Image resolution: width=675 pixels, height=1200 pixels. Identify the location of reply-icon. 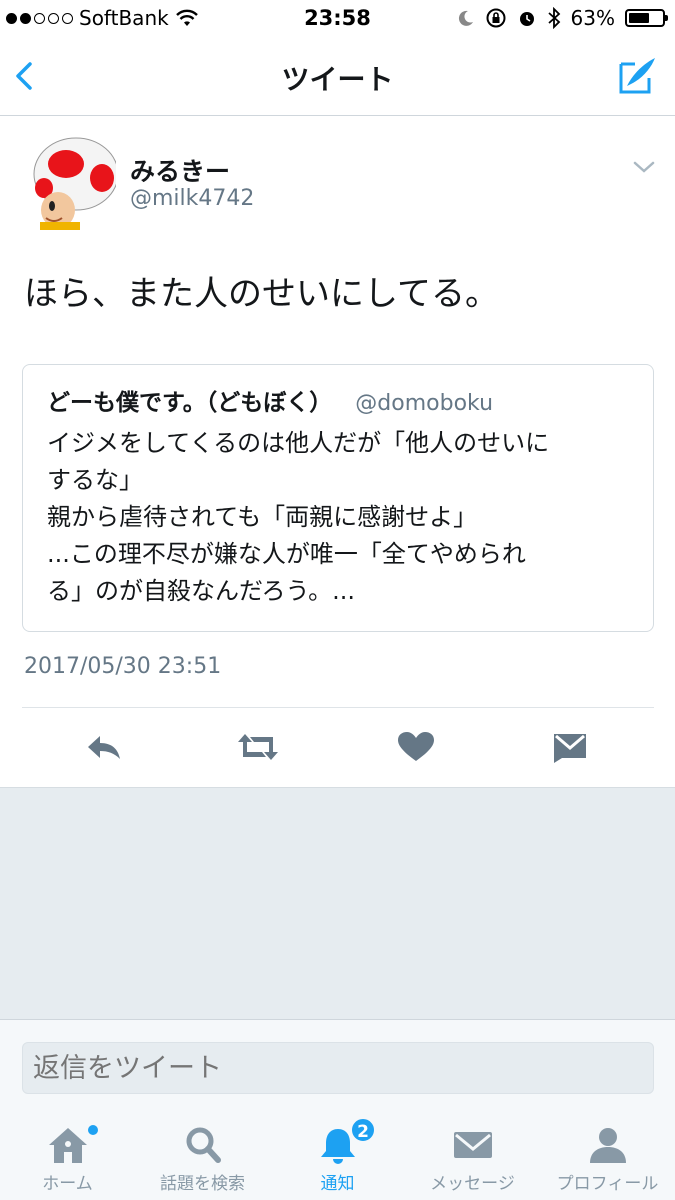
(104, 747).